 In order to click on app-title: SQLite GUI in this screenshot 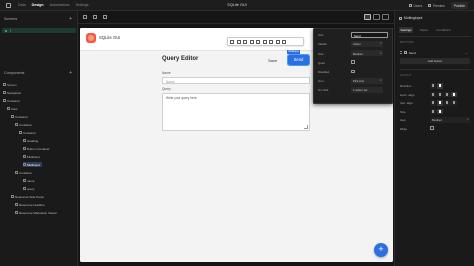, I will do `click(237, 5)`.